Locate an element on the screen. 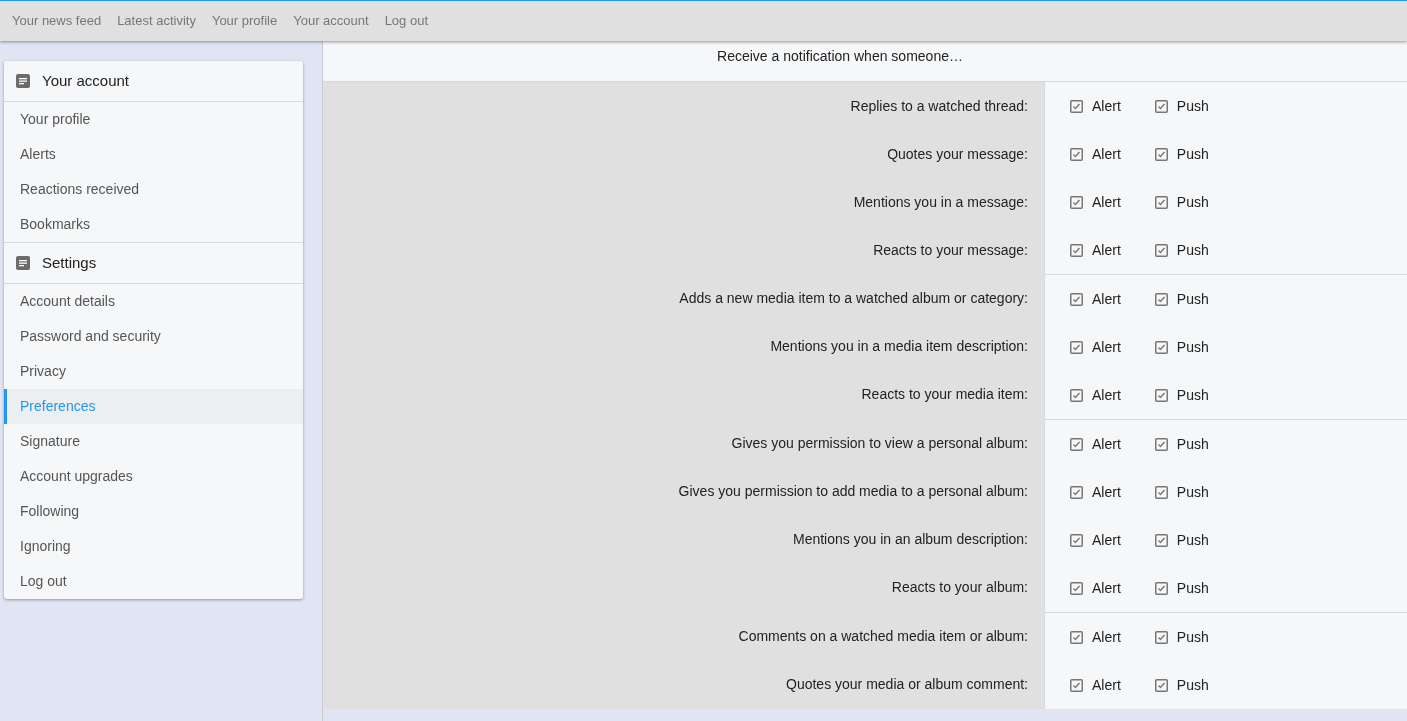 The image size is (1407, 721). nav-link: Your profile is located at coordinates (244, 21).